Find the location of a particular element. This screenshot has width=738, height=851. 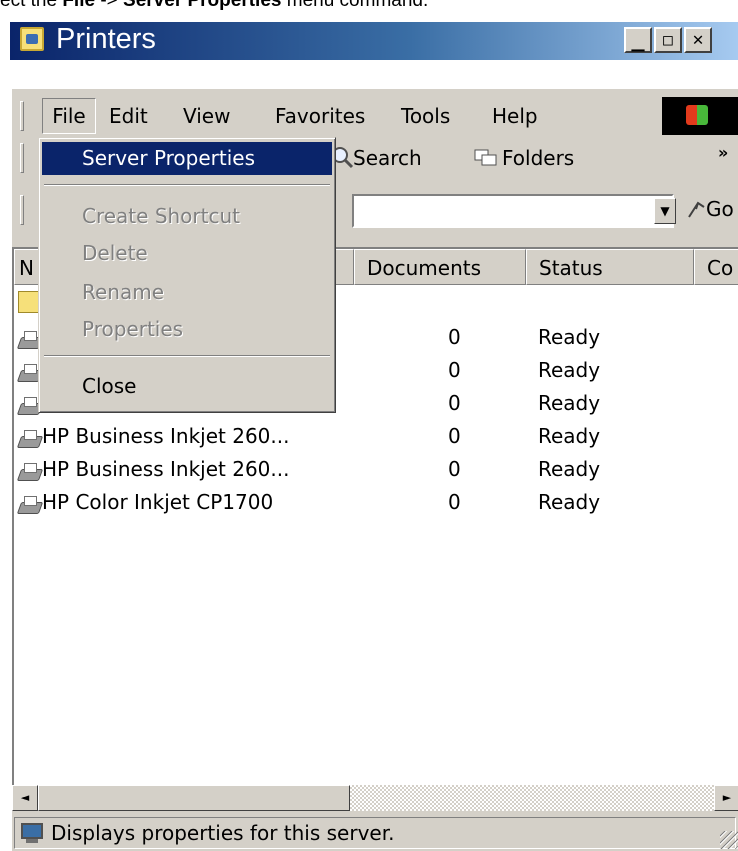

menu-item-properties: Properties is located at coordinates (187, 329).